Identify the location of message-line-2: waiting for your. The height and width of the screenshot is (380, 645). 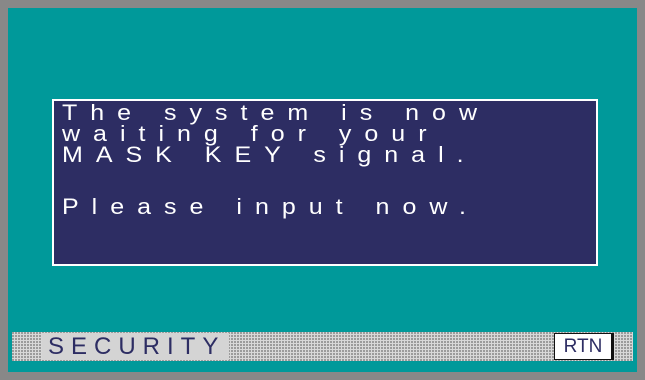
(251, 134).